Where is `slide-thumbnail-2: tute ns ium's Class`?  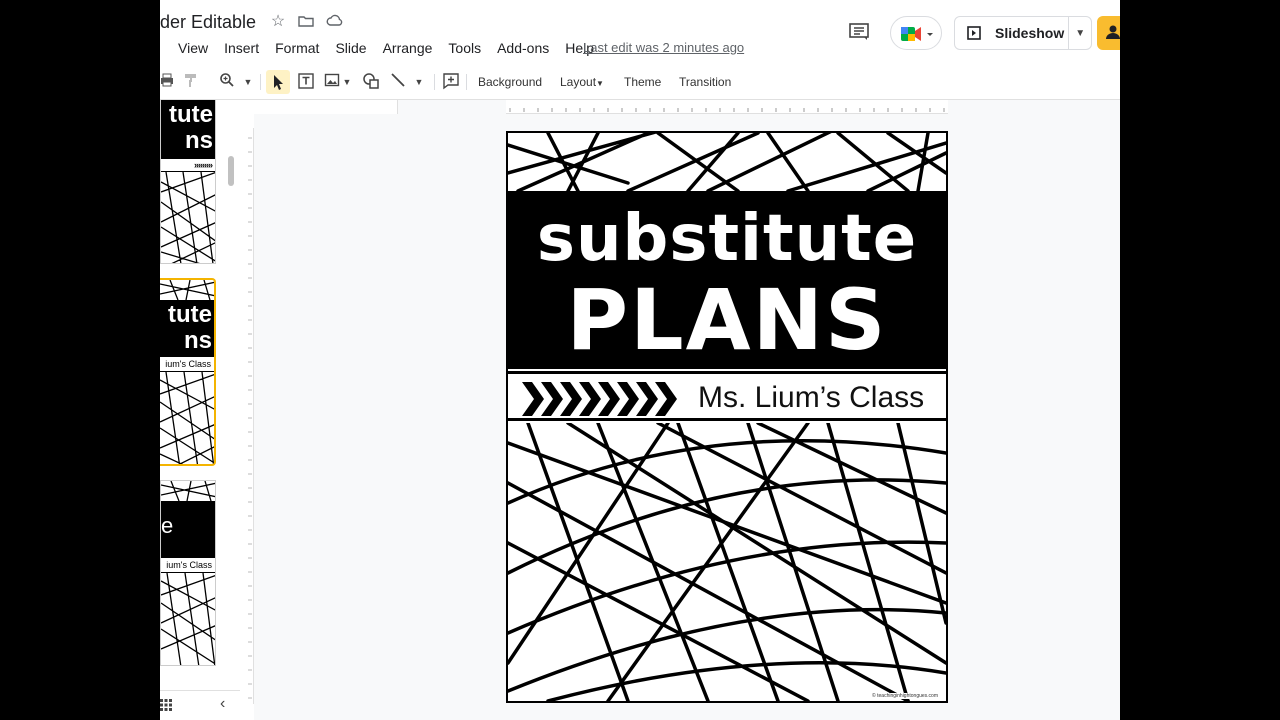
slide-thumbnail-2: tute ns ium's Class is located at coordinates (188, 372).